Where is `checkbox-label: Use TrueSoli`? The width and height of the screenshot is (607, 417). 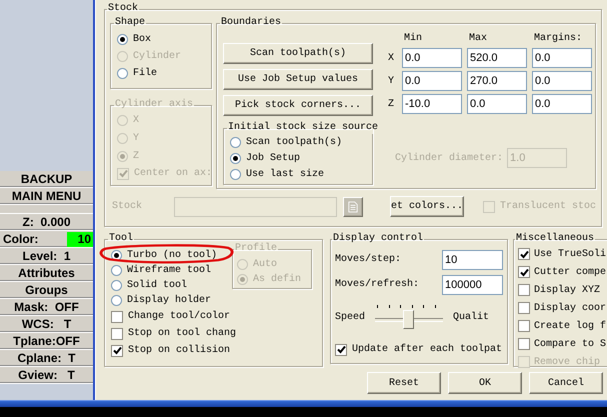
checkbox-label: Use TrueSoli is located at coordinates (570, 254).